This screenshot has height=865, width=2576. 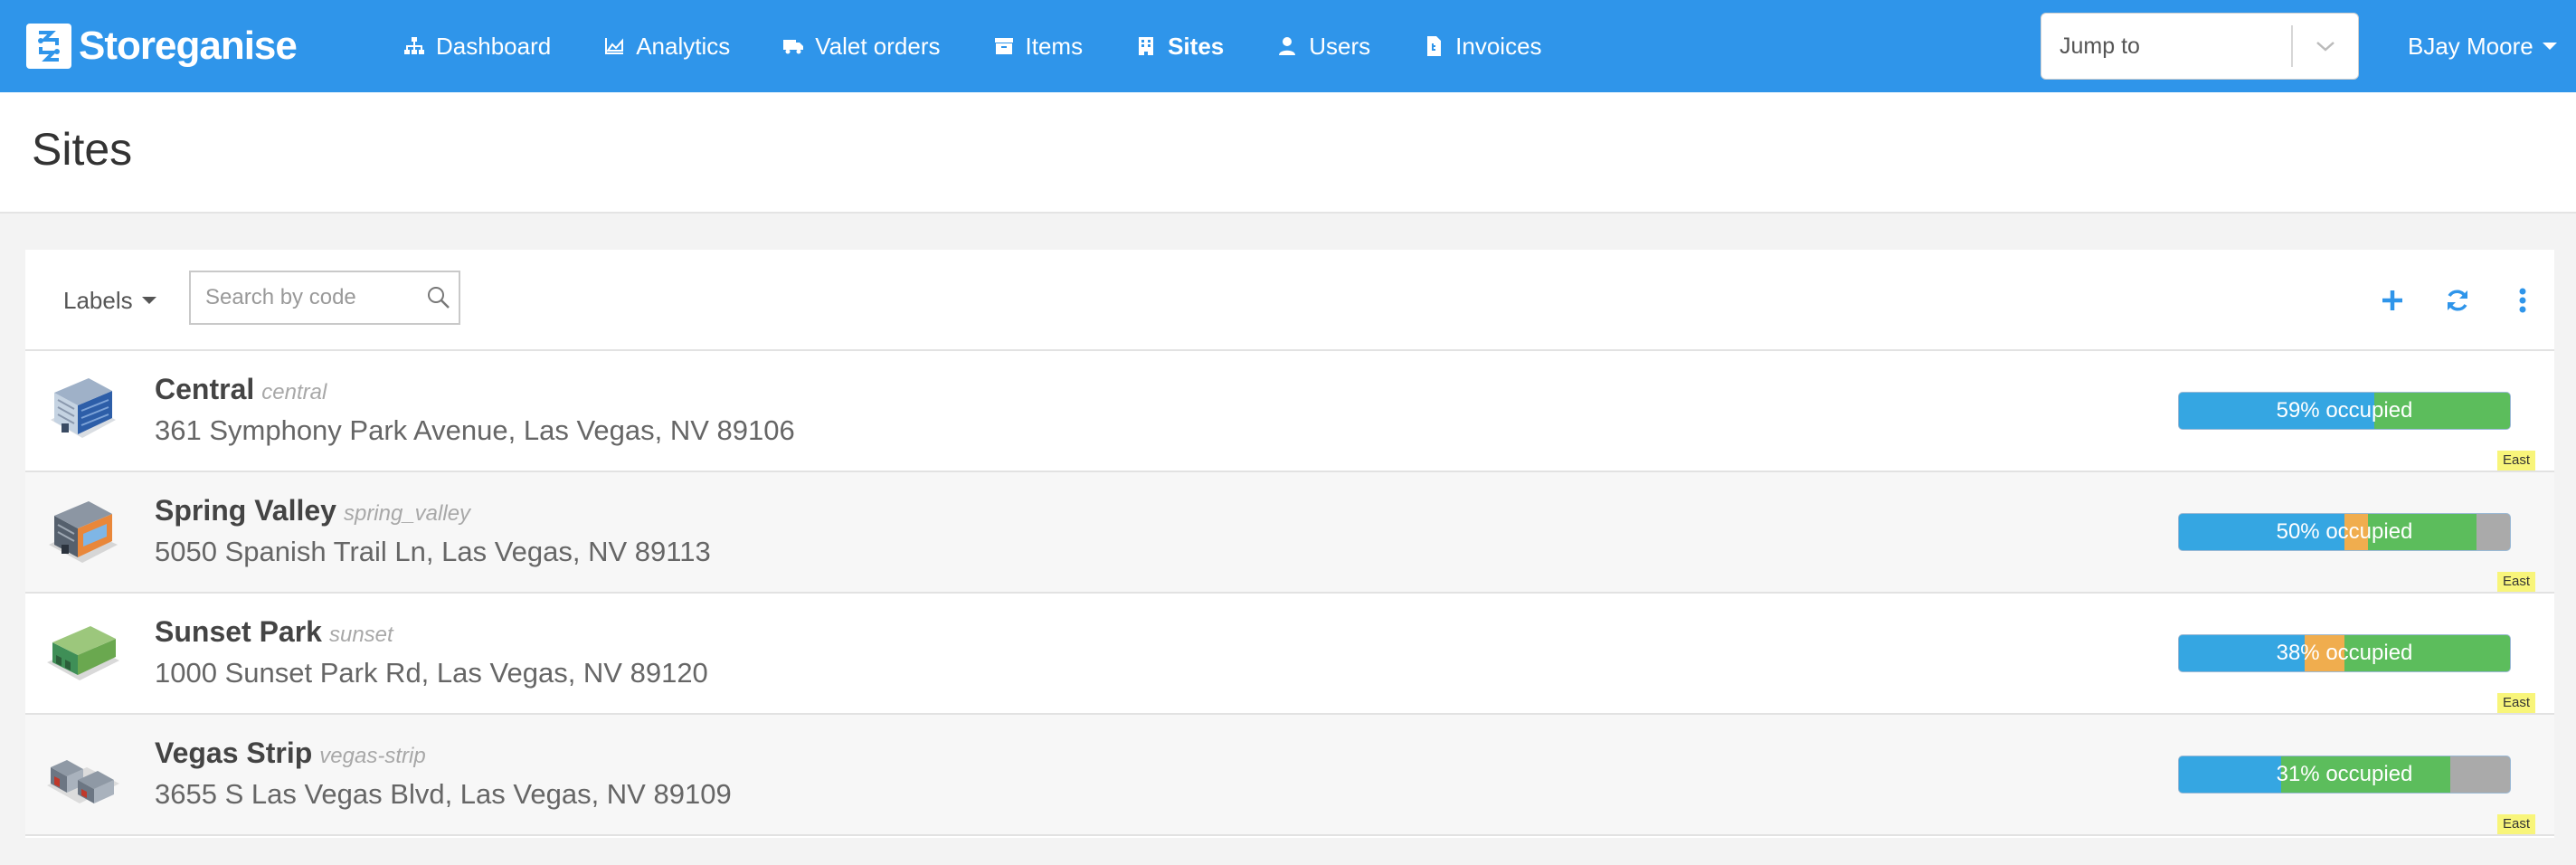 I want to click on archive-icon, so click(x=1004, y=46).